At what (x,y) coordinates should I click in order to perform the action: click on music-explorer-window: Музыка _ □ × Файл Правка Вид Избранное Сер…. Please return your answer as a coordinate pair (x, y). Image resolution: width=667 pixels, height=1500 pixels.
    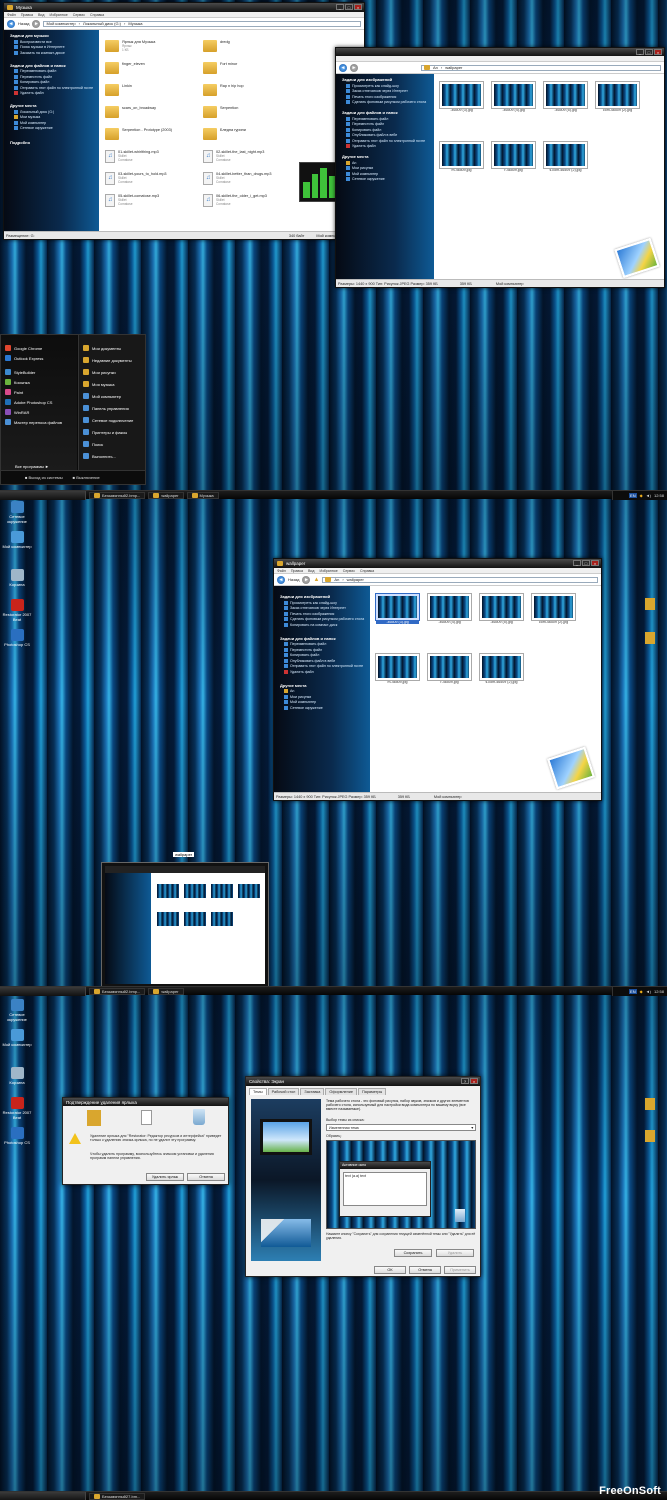
    Looking at the image, I should click on (184, 121).